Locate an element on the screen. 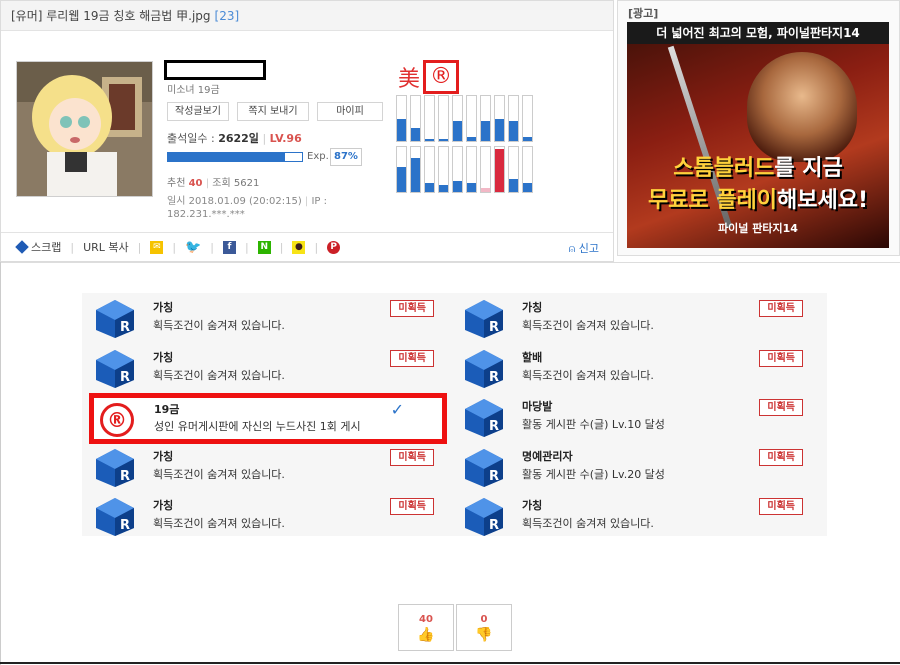 The image size is (900, 665). avatar-image is located at coordinates (84, 129).